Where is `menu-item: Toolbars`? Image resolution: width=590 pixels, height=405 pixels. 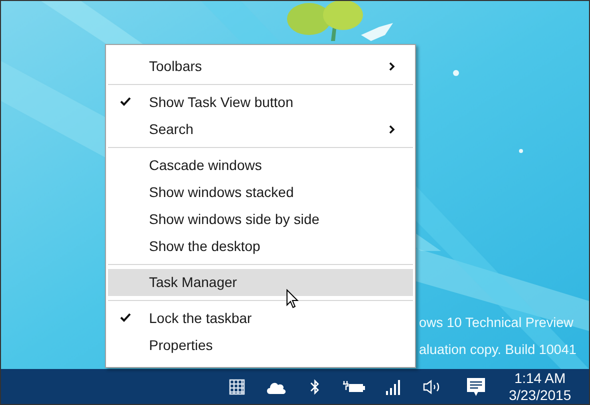 menu-item: Toolbars is located at coordinates (260, 66).